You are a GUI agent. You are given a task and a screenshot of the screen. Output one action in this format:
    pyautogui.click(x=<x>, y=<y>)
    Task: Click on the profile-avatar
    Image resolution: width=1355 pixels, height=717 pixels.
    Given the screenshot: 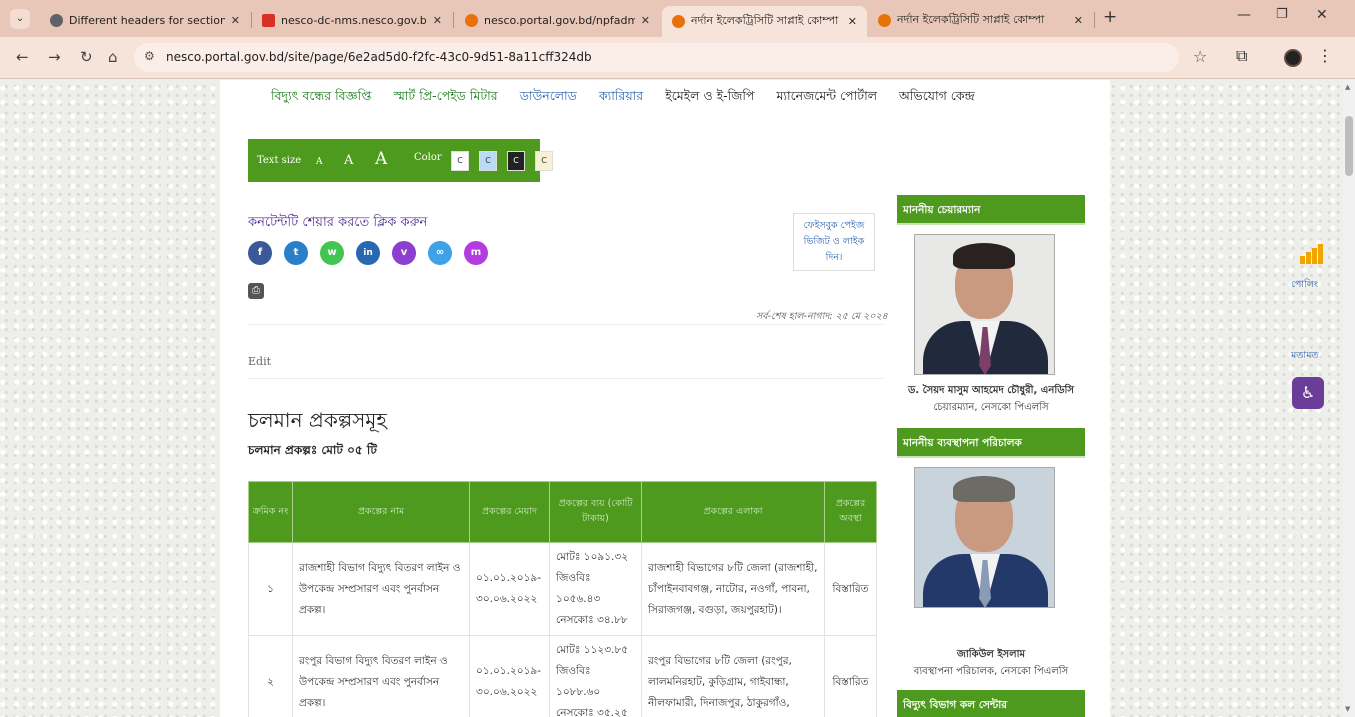 What is the action you would take?
    pyautogui.click(x=1293, y=58)
    